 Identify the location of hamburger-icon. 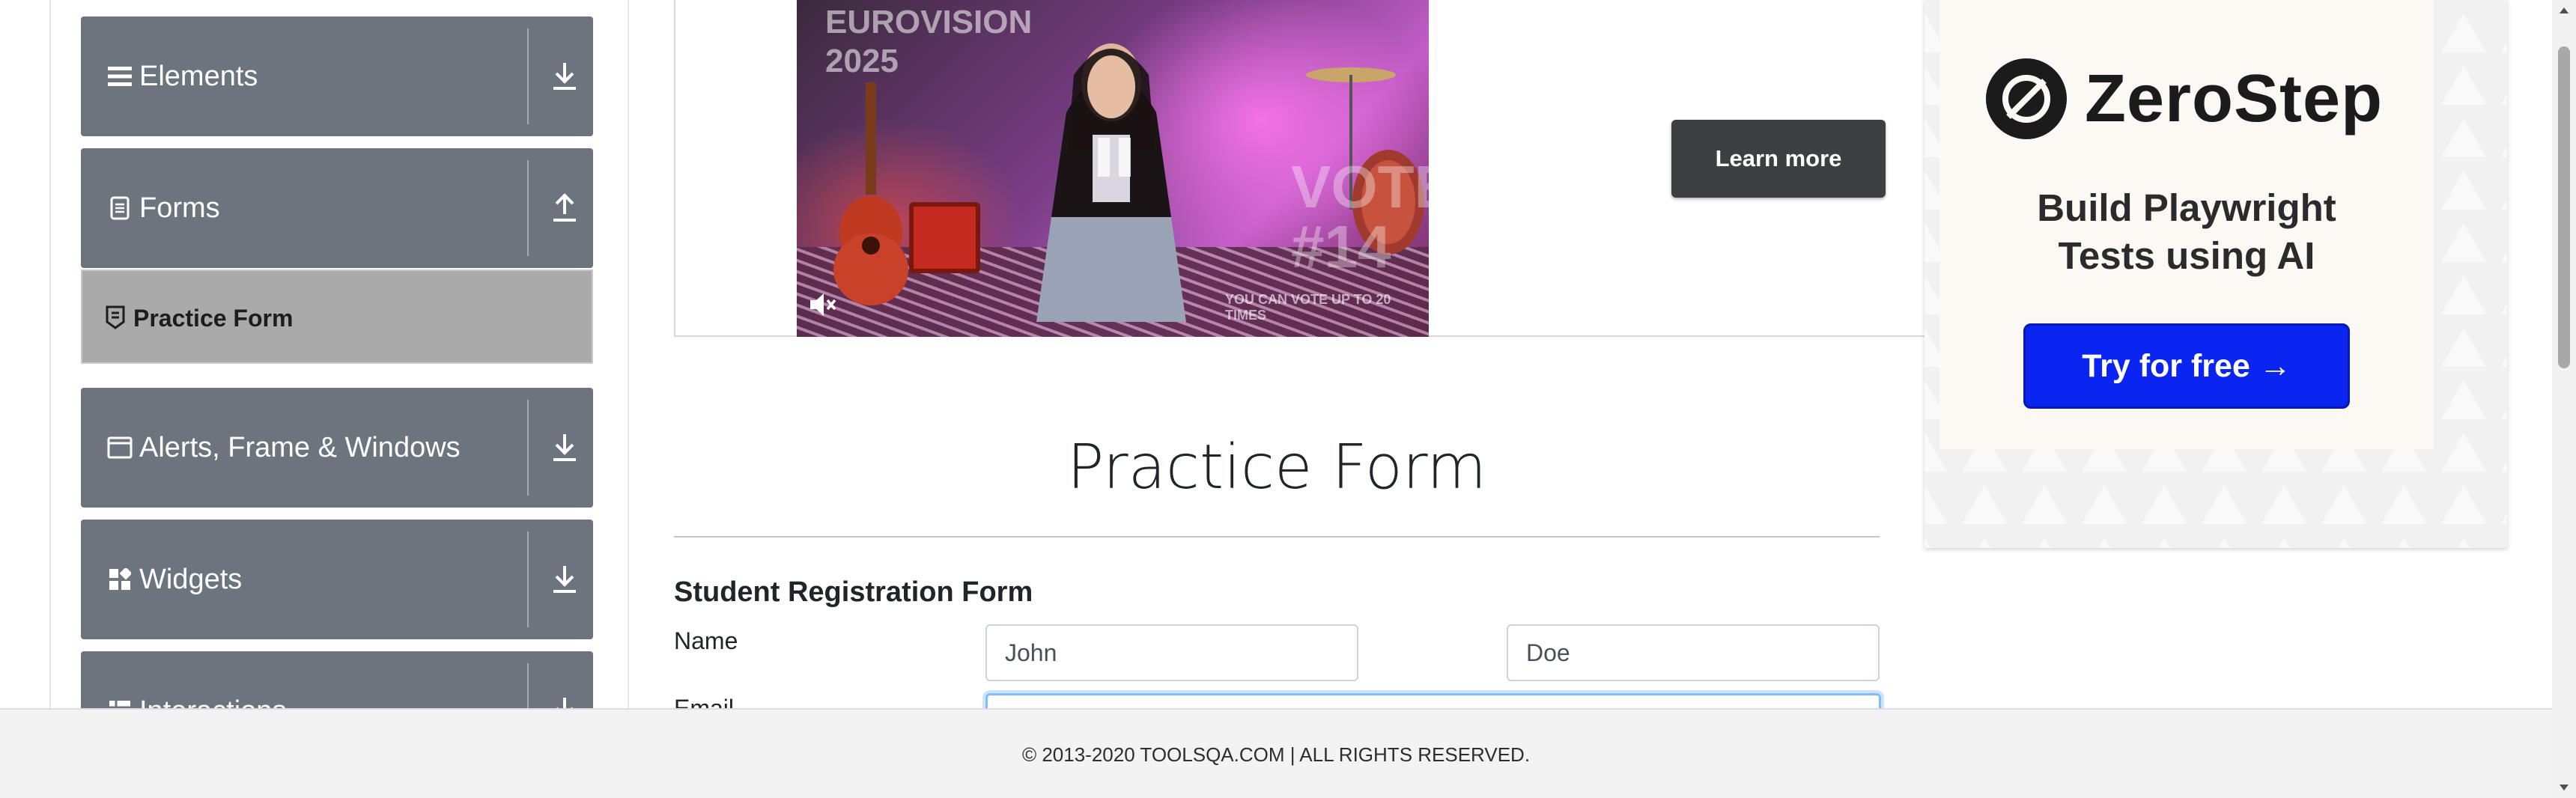
(119, 76).